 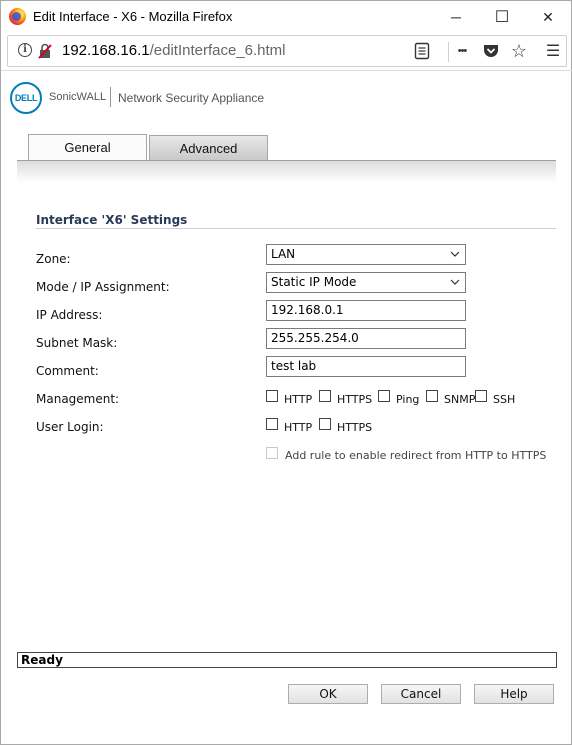 I want to click on help-button: Help, so click(x=514, y=694).